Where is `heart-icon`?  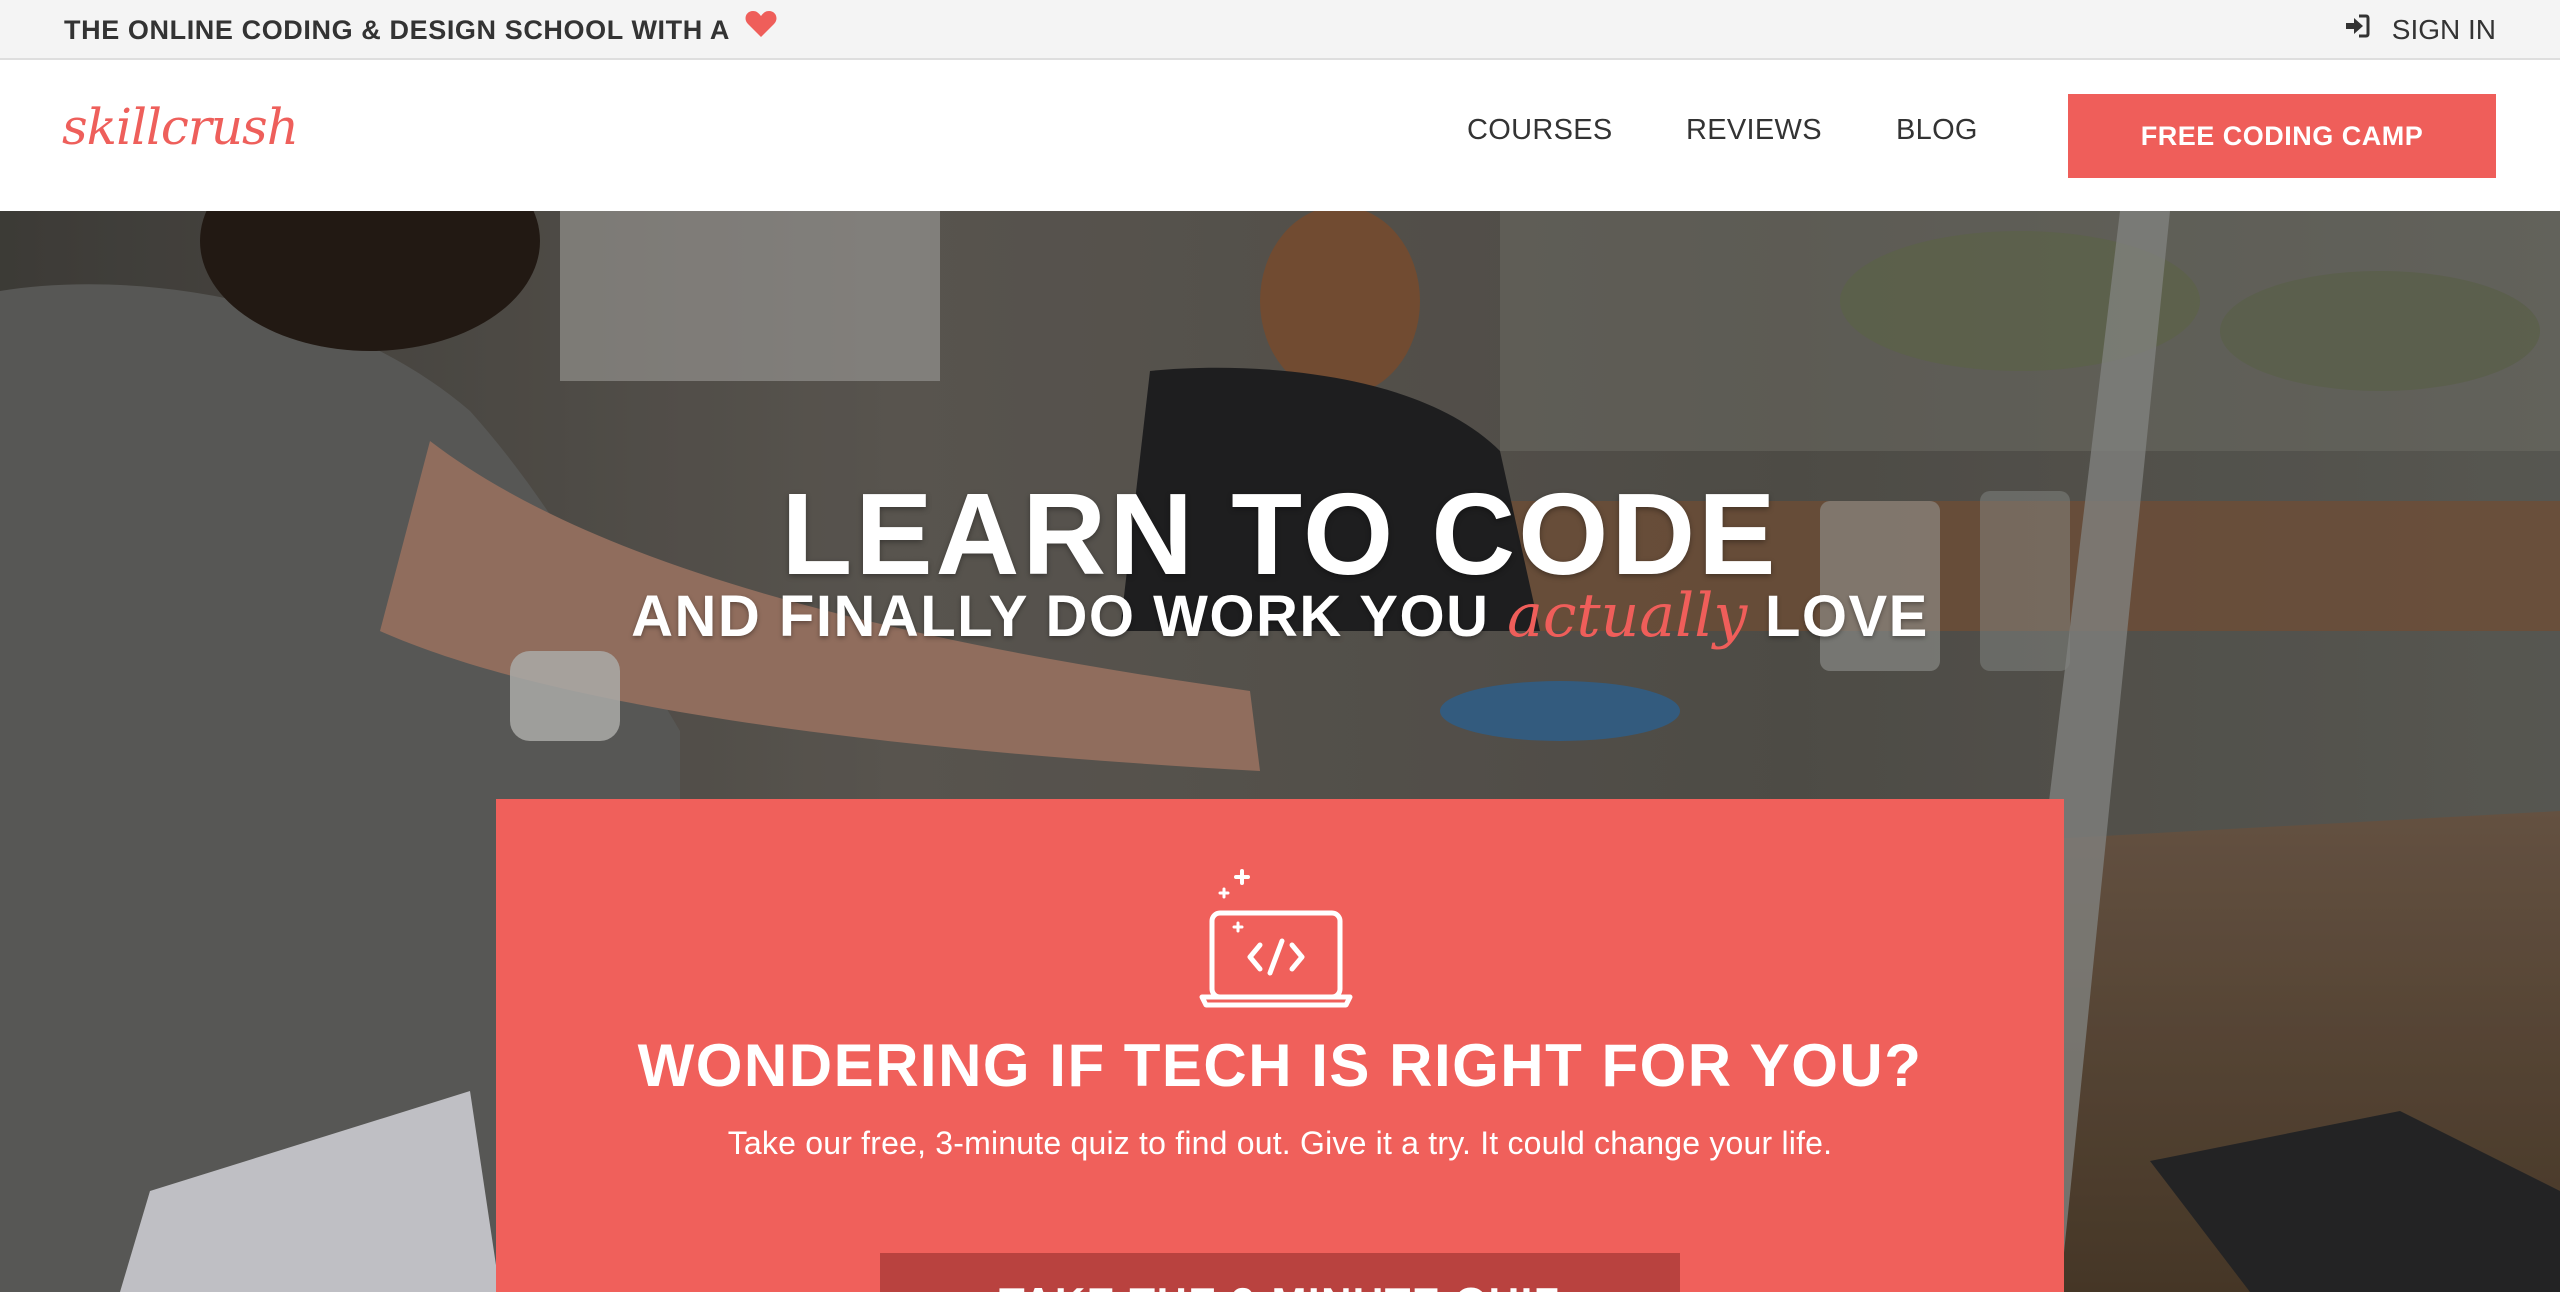 heart-icon is located at coordinates (761, 29).